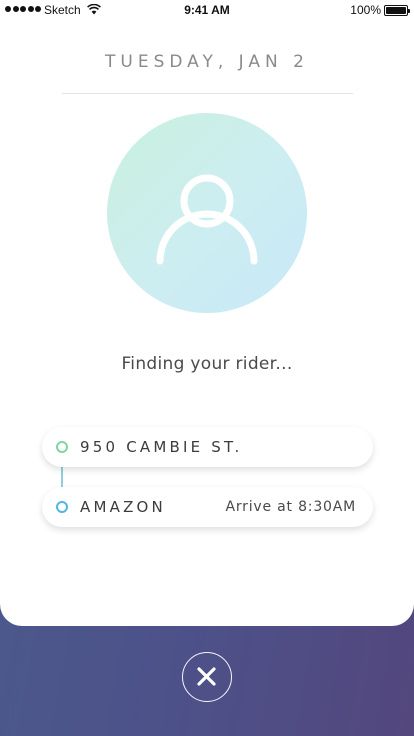 This screenshot has height=736, width=414. I want to click on destination-name: AMAZON, so click(123, 507).